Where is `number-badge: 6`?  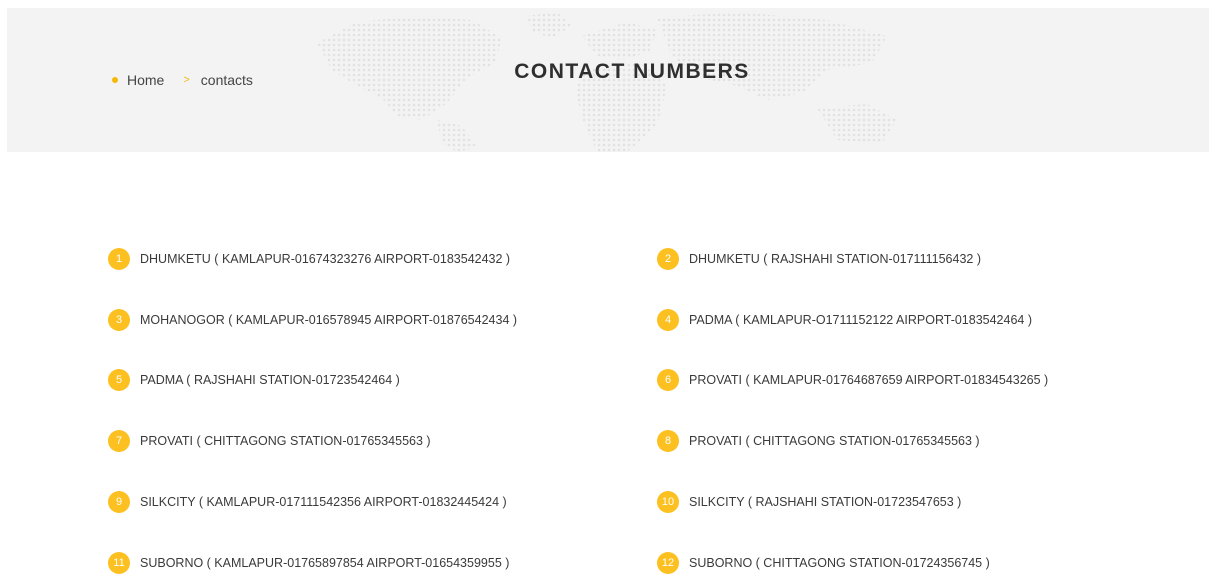
number-badge: 6 is located at coordinates (668, 380).